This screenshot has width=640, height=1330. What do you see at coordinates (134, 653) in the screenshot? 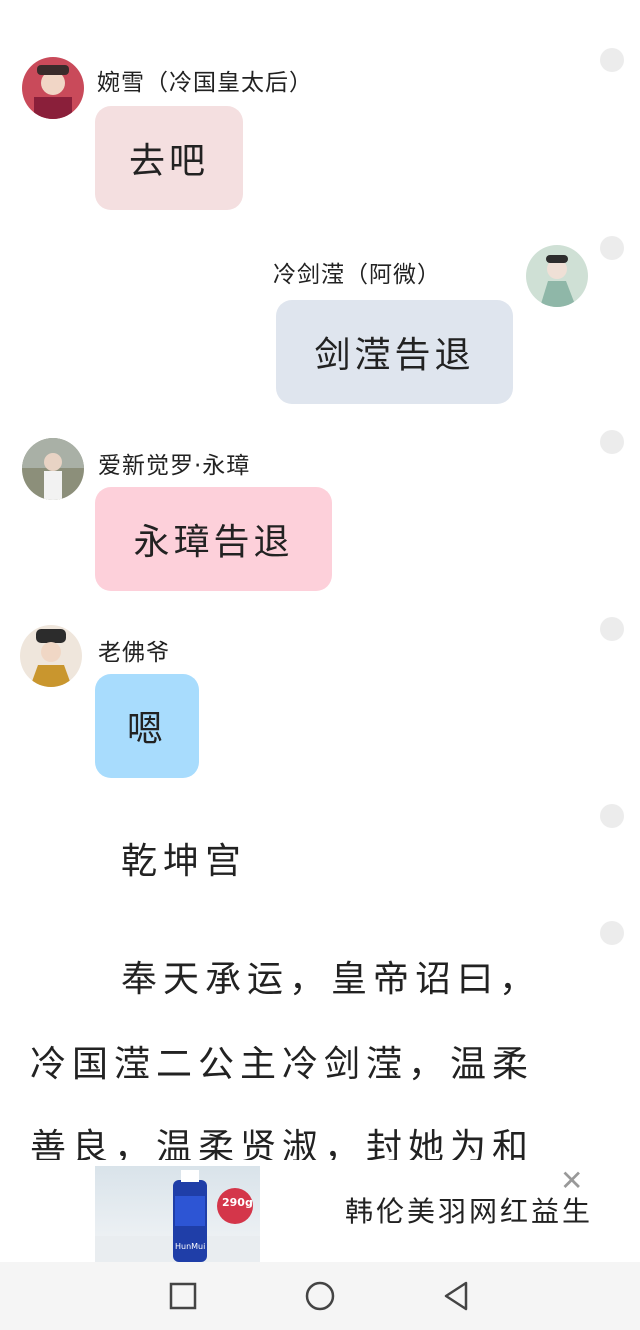
I see `sender-name: 老佛爷` at bounding box center [134, 653].